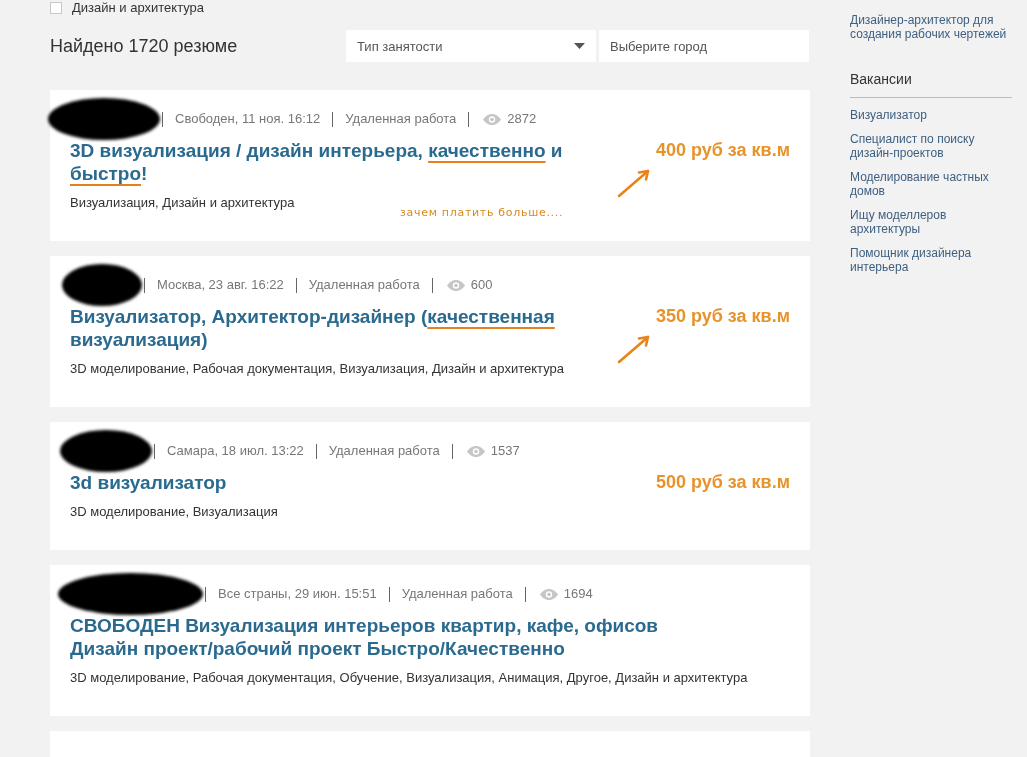  What do you see at coordinates (931, 115) in the screenshot?
I see `vacancy-link: Визуализатор` at bounding box center [931, 115].